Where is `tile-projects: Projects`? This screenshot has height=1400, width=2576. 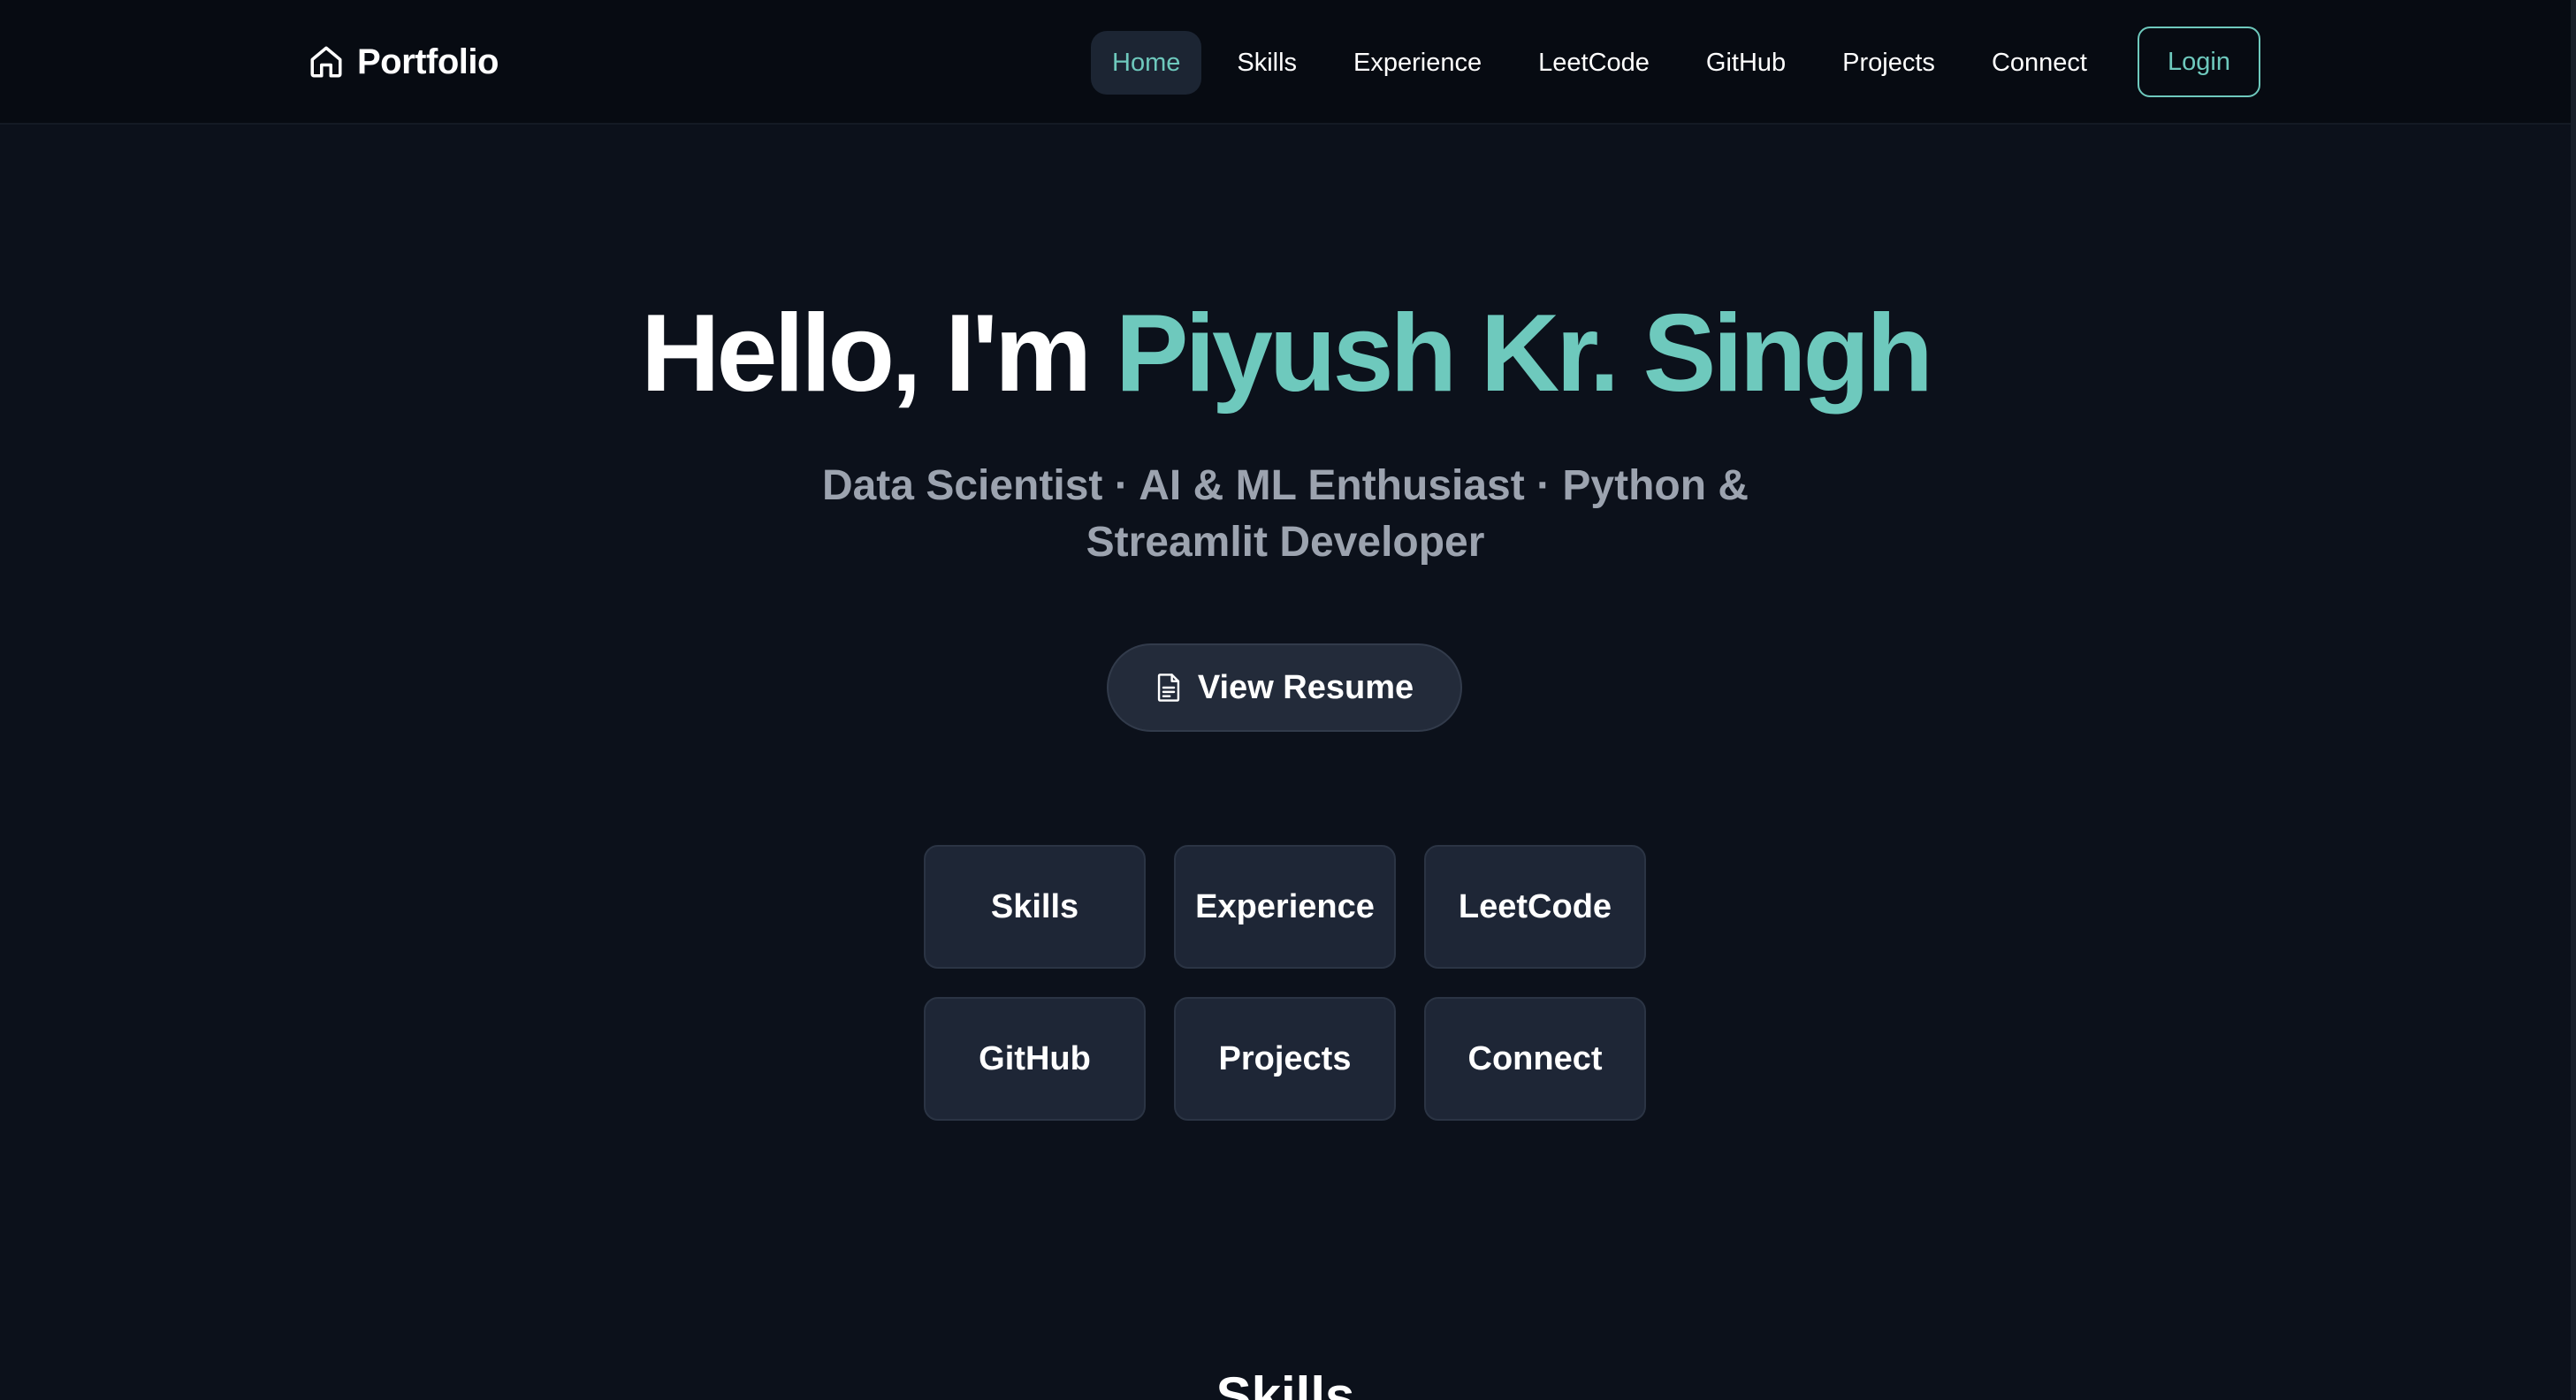 tile-projects: Projects is located at coordinates (1285, 1059).